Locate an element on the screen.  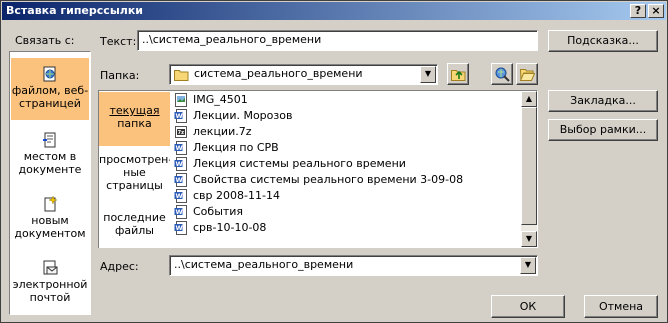
svg-text: 7z is located at coordinates (181, 133).